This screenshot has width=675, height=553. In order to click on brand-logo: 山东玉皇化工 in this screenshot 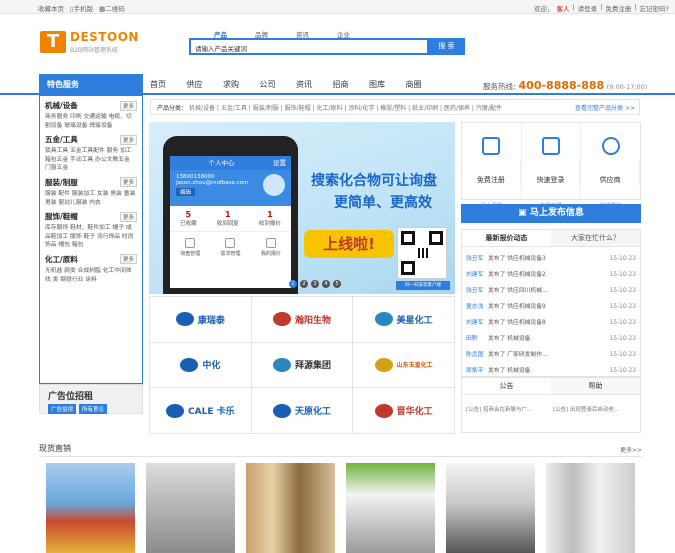, I will do `click(404, 365)`.